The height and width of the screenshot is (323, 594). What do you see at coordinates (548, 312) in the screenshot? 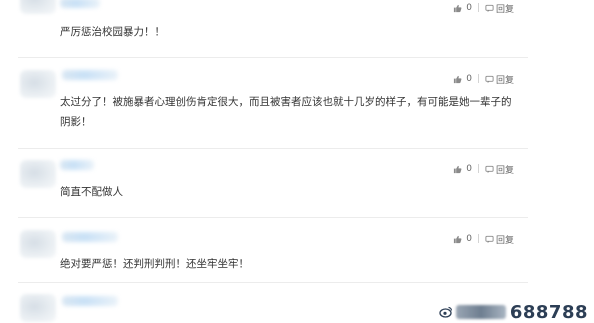
I see `watermark-text: 688788` at bounding box center [548, 312].